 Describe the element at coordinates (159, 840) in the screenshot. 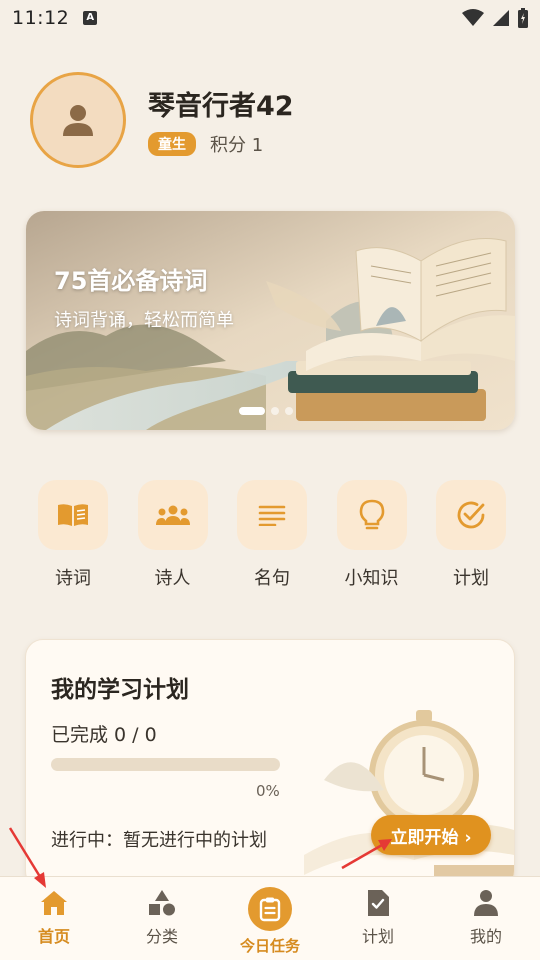

I see `plan-status: 进行中：暂无进行中的计划` at that location.